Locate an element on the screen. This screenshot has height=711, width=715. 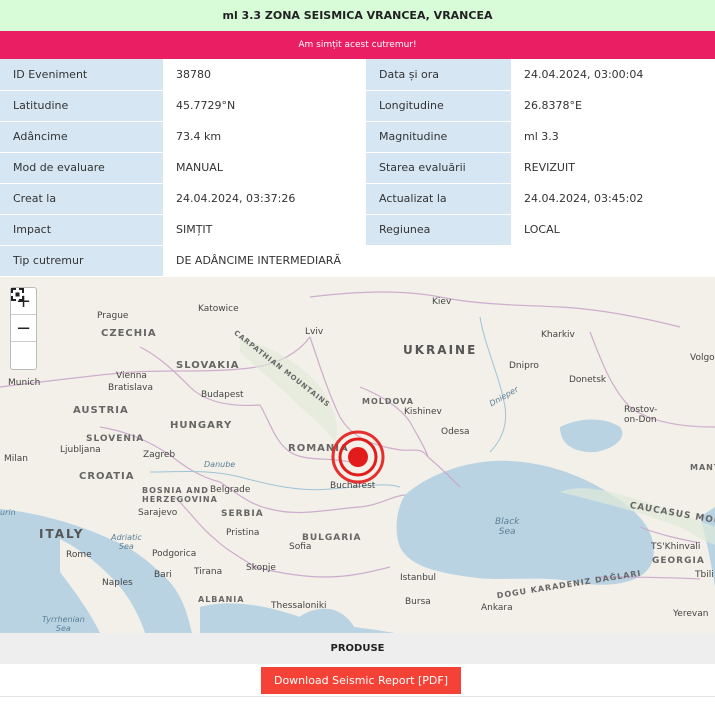
map-label-skopje: Skopje is located at coordinates (261, 568).